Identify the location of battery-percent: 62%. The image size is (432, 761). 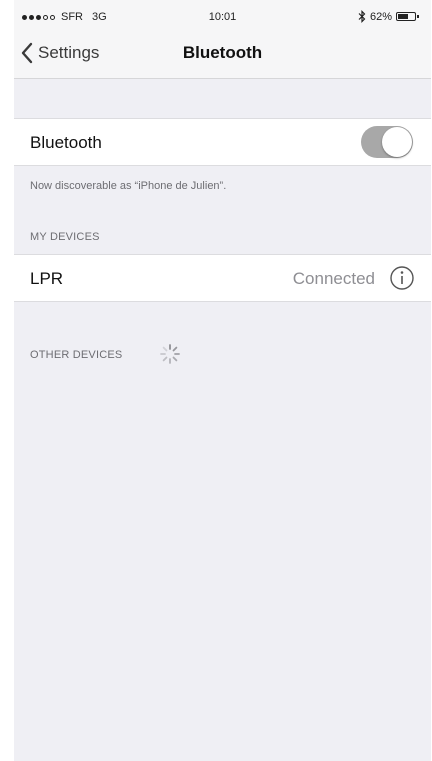
(380, 16).